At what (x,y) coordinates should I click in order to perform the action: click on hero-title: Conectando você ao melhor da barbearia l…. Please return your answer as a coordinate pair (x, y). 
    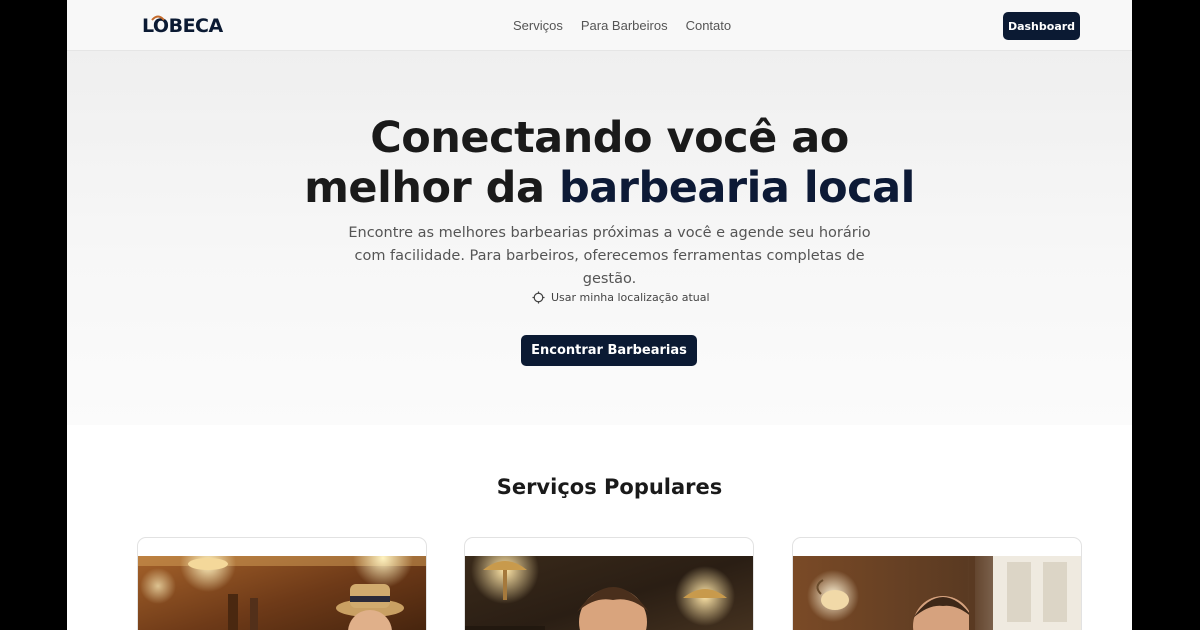
    Looking at the image, I should click on (599, 163).